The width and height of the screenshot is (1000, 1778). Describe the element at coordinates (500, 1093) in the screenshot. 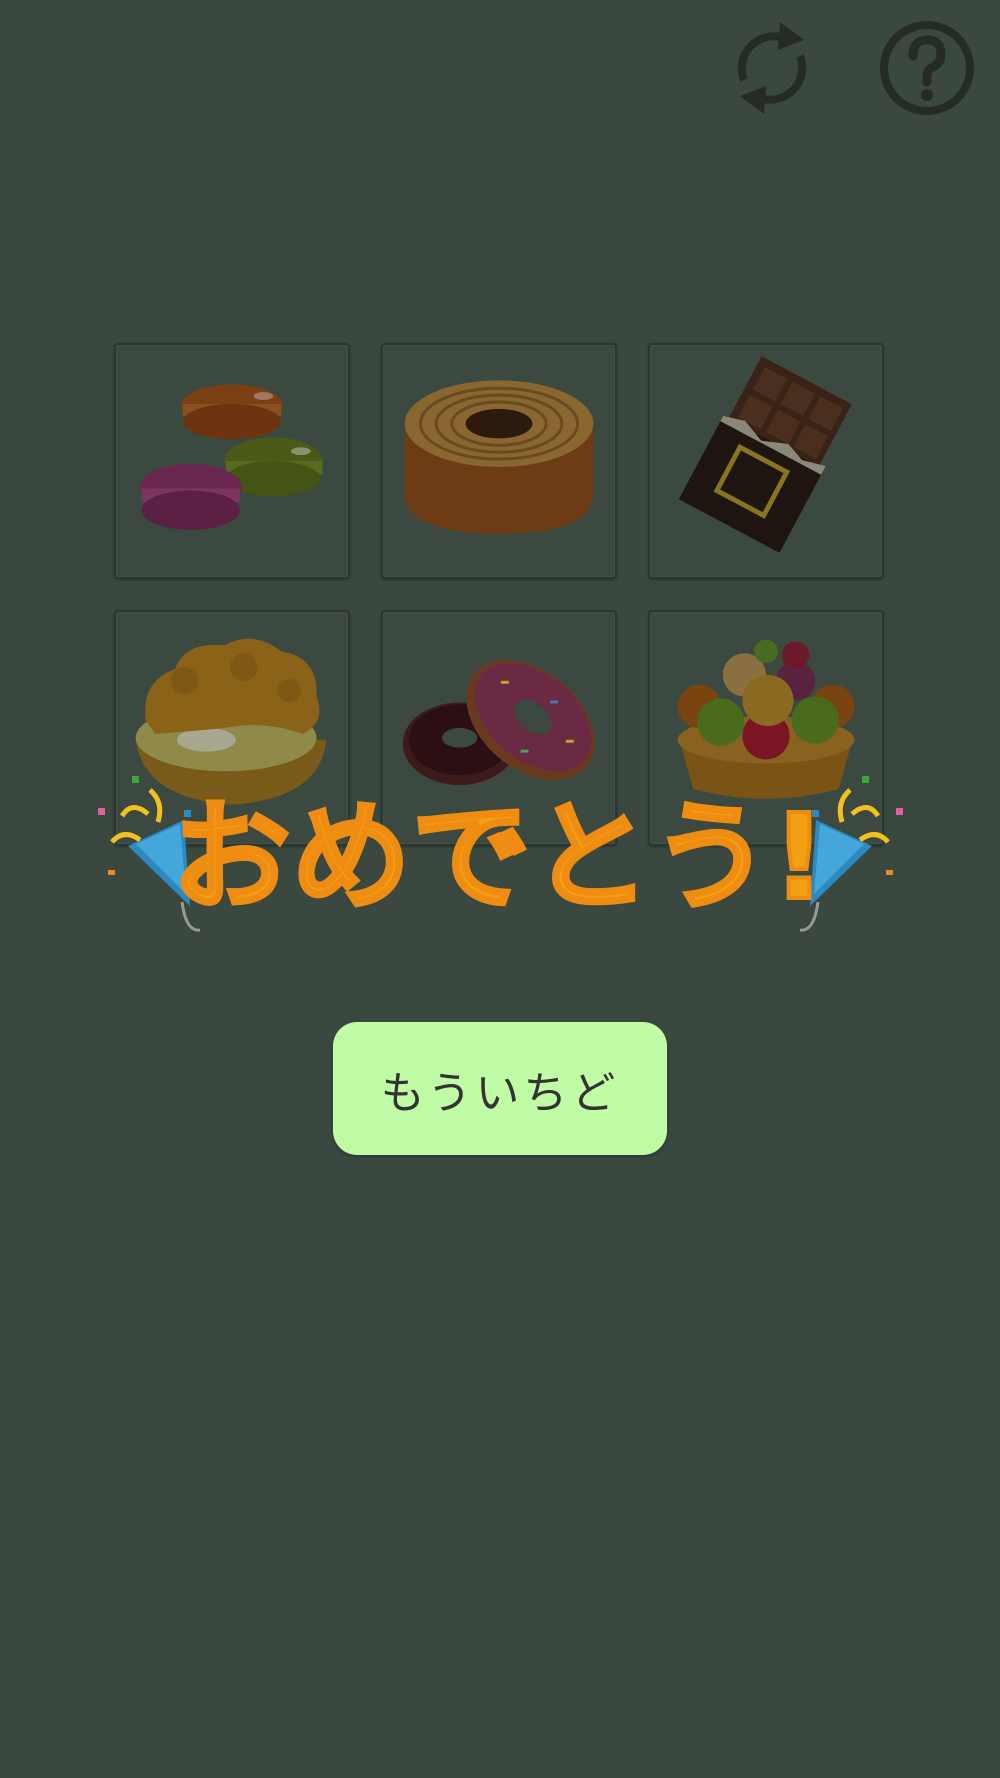

I see `retry-button-label: もういちど` at that location.